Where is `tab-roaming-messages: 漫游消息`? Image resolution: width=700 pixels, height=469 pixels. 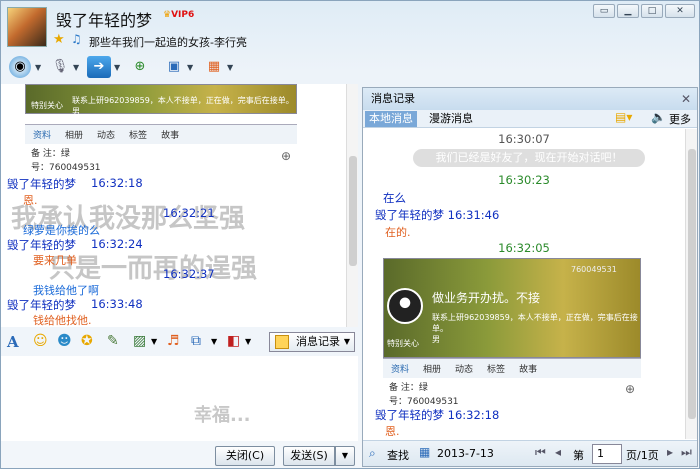 tab-roaming-messages: 漫游消息 is located at coordinates (451, 119).